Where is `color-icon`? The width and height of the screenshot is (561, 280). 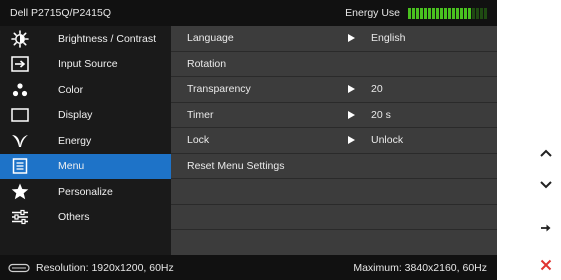 color-icon is located at coordinates (20, 90).